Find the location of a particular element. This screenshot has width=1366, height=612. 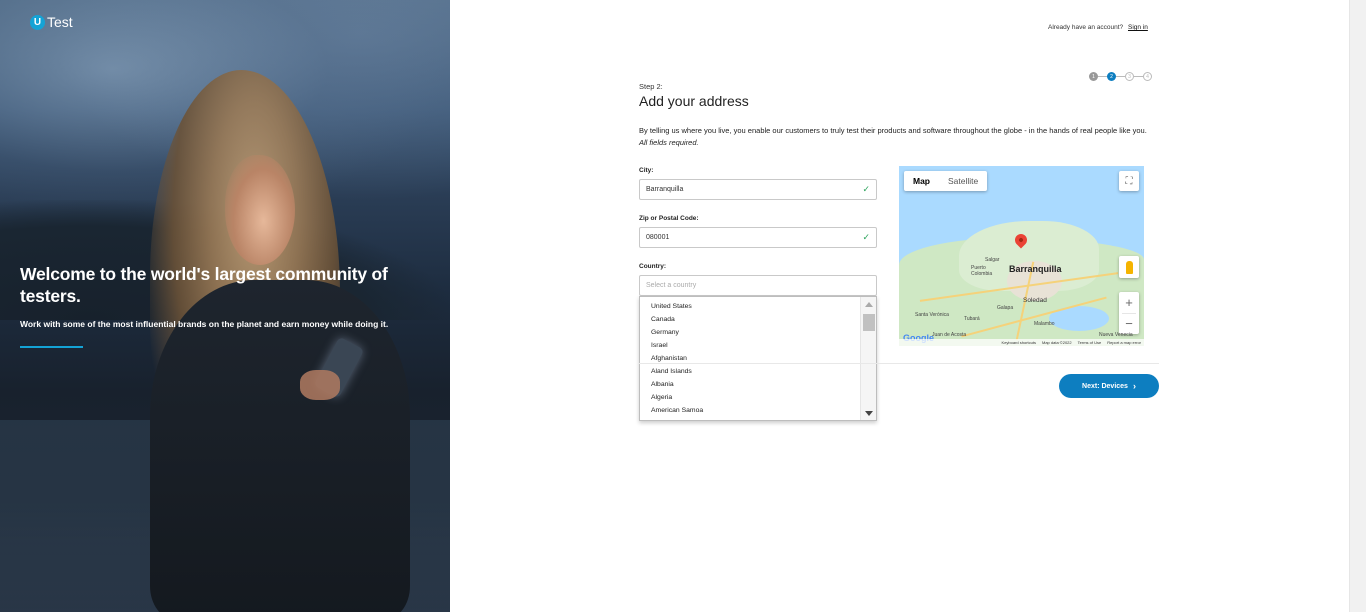

scroll-down-icon is located at coordinates (869, 413).